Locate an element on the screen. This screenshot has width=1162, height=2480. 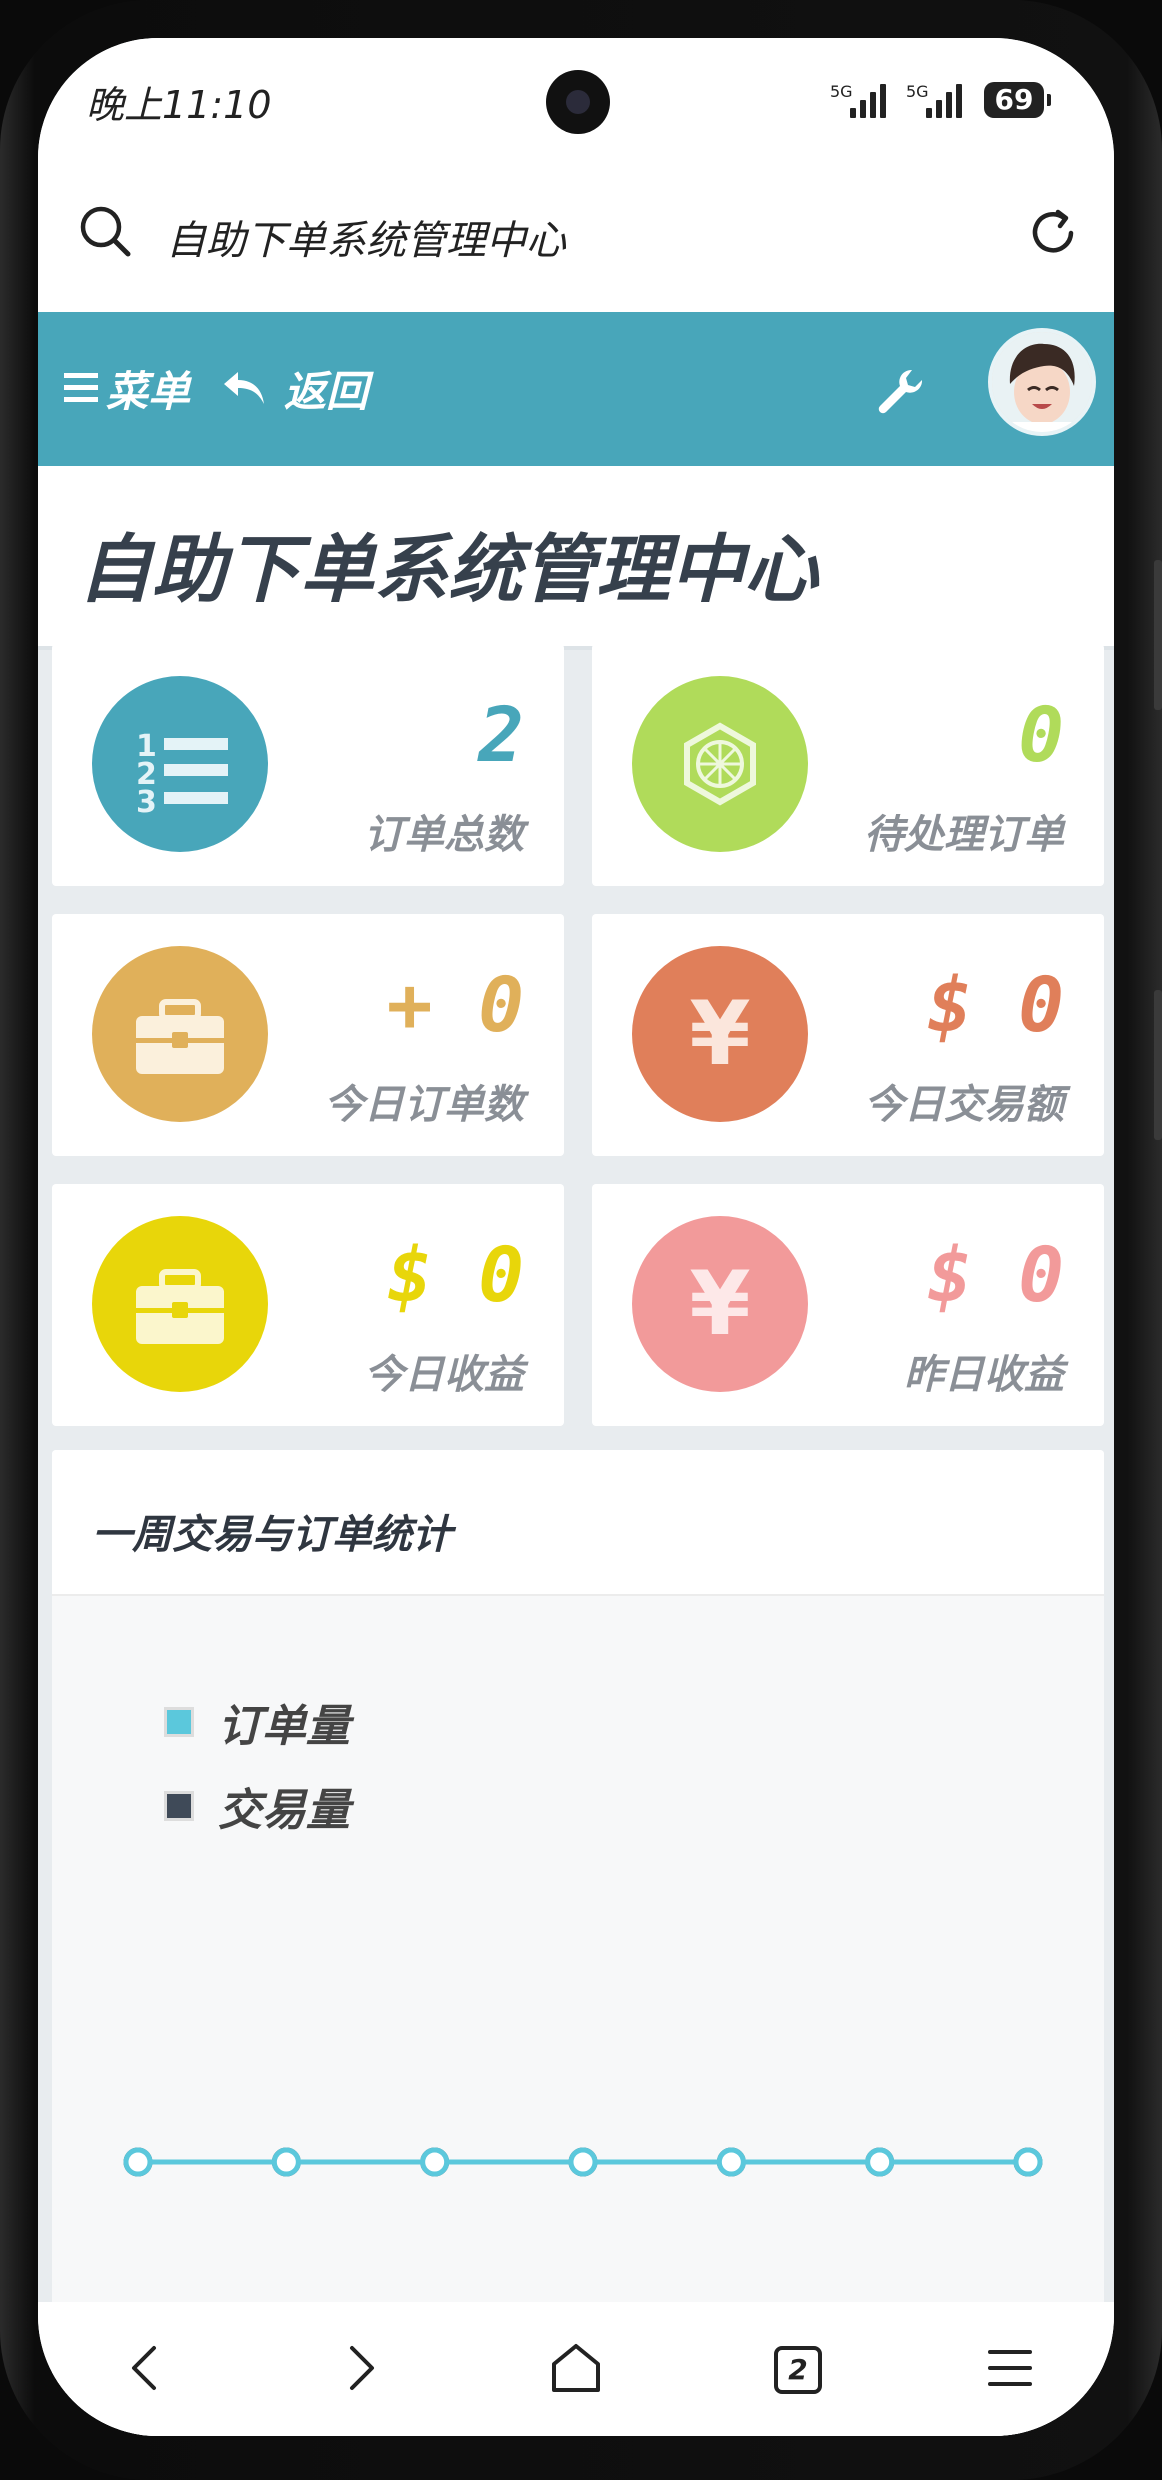
menu-button: 菜单 is located at coordinates (126, 388).